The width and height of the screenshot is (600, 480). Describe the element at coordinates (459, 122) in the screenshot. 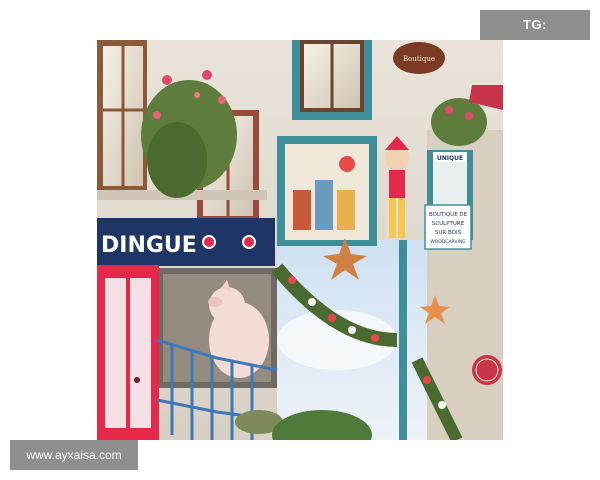

I see `right-hanging-basket` at that location.